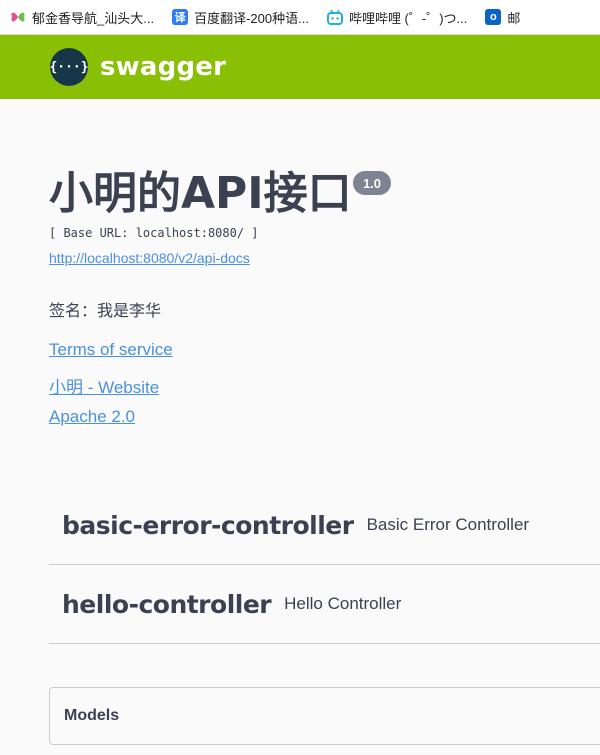 Image resolution: width=600 pixels, height=755 pixels. Describe the element at coordinates (514, 18) in the screenshot. I see `bookmark-label: 邮` at that location.